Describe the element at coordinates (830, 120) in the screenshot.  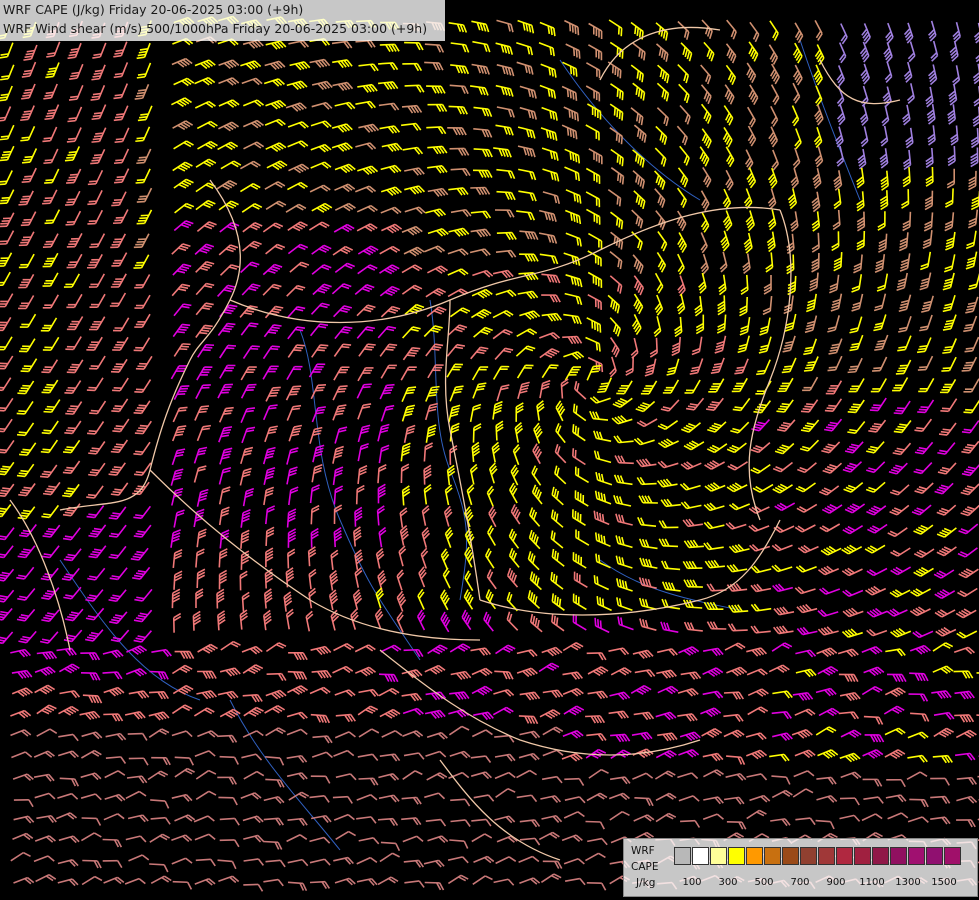
I see `river` at that location.